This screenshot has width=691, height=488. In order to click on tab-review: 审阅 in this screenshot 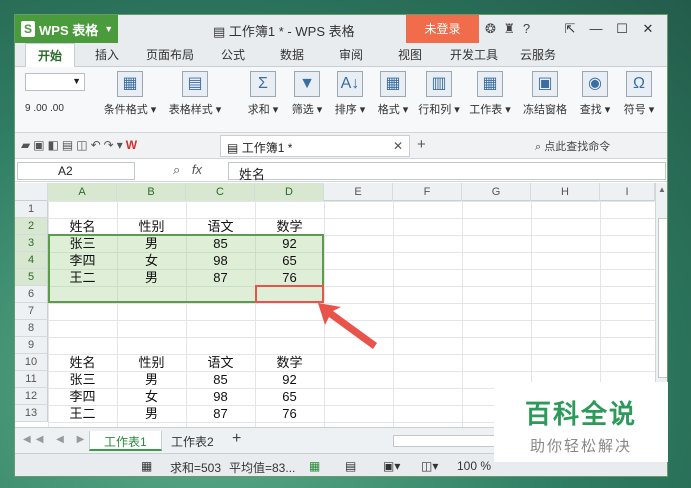, I will do `click(351, 54)`.